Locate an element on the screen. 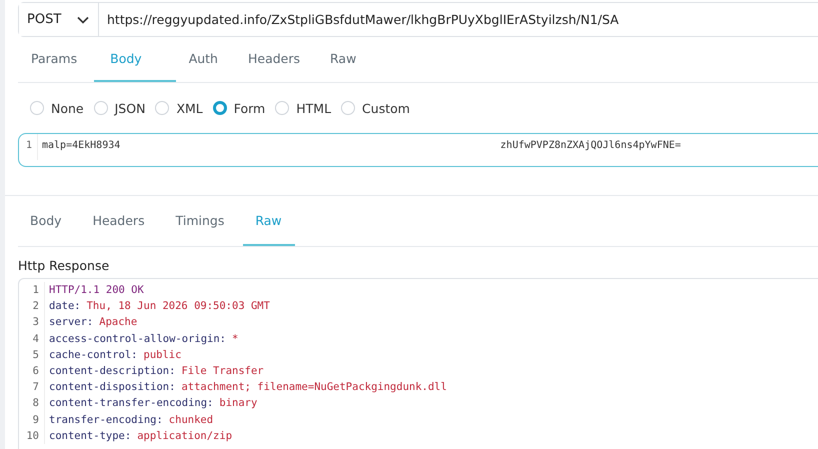  request-tab: Auth is located at coordinates (205, 59).